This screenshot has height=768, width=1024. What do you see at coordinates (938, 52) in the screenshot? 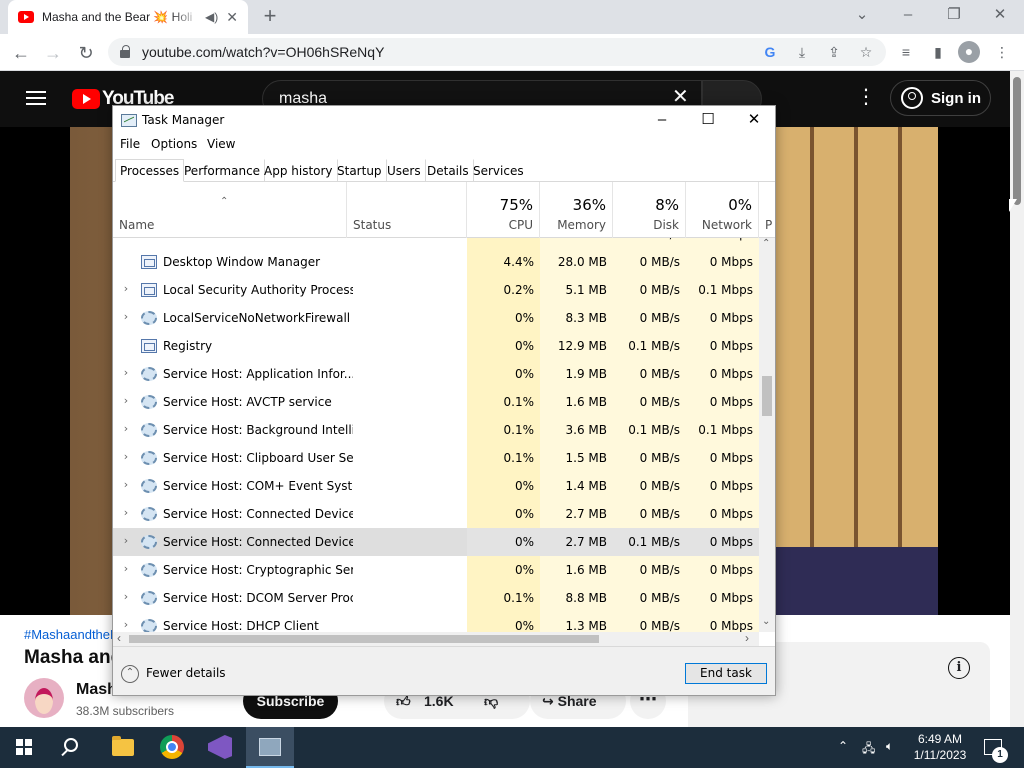
I see `side-panel-icon: ▮` at bounding box center [938, 52].